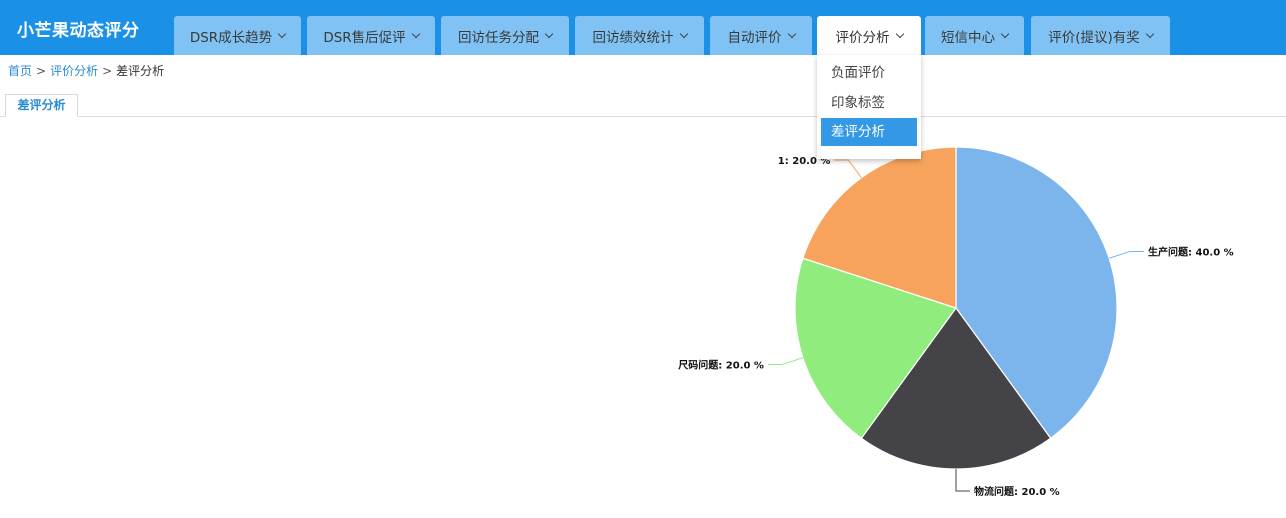  I want to click on nav-label: 回访任务分配, so click(498, 37).